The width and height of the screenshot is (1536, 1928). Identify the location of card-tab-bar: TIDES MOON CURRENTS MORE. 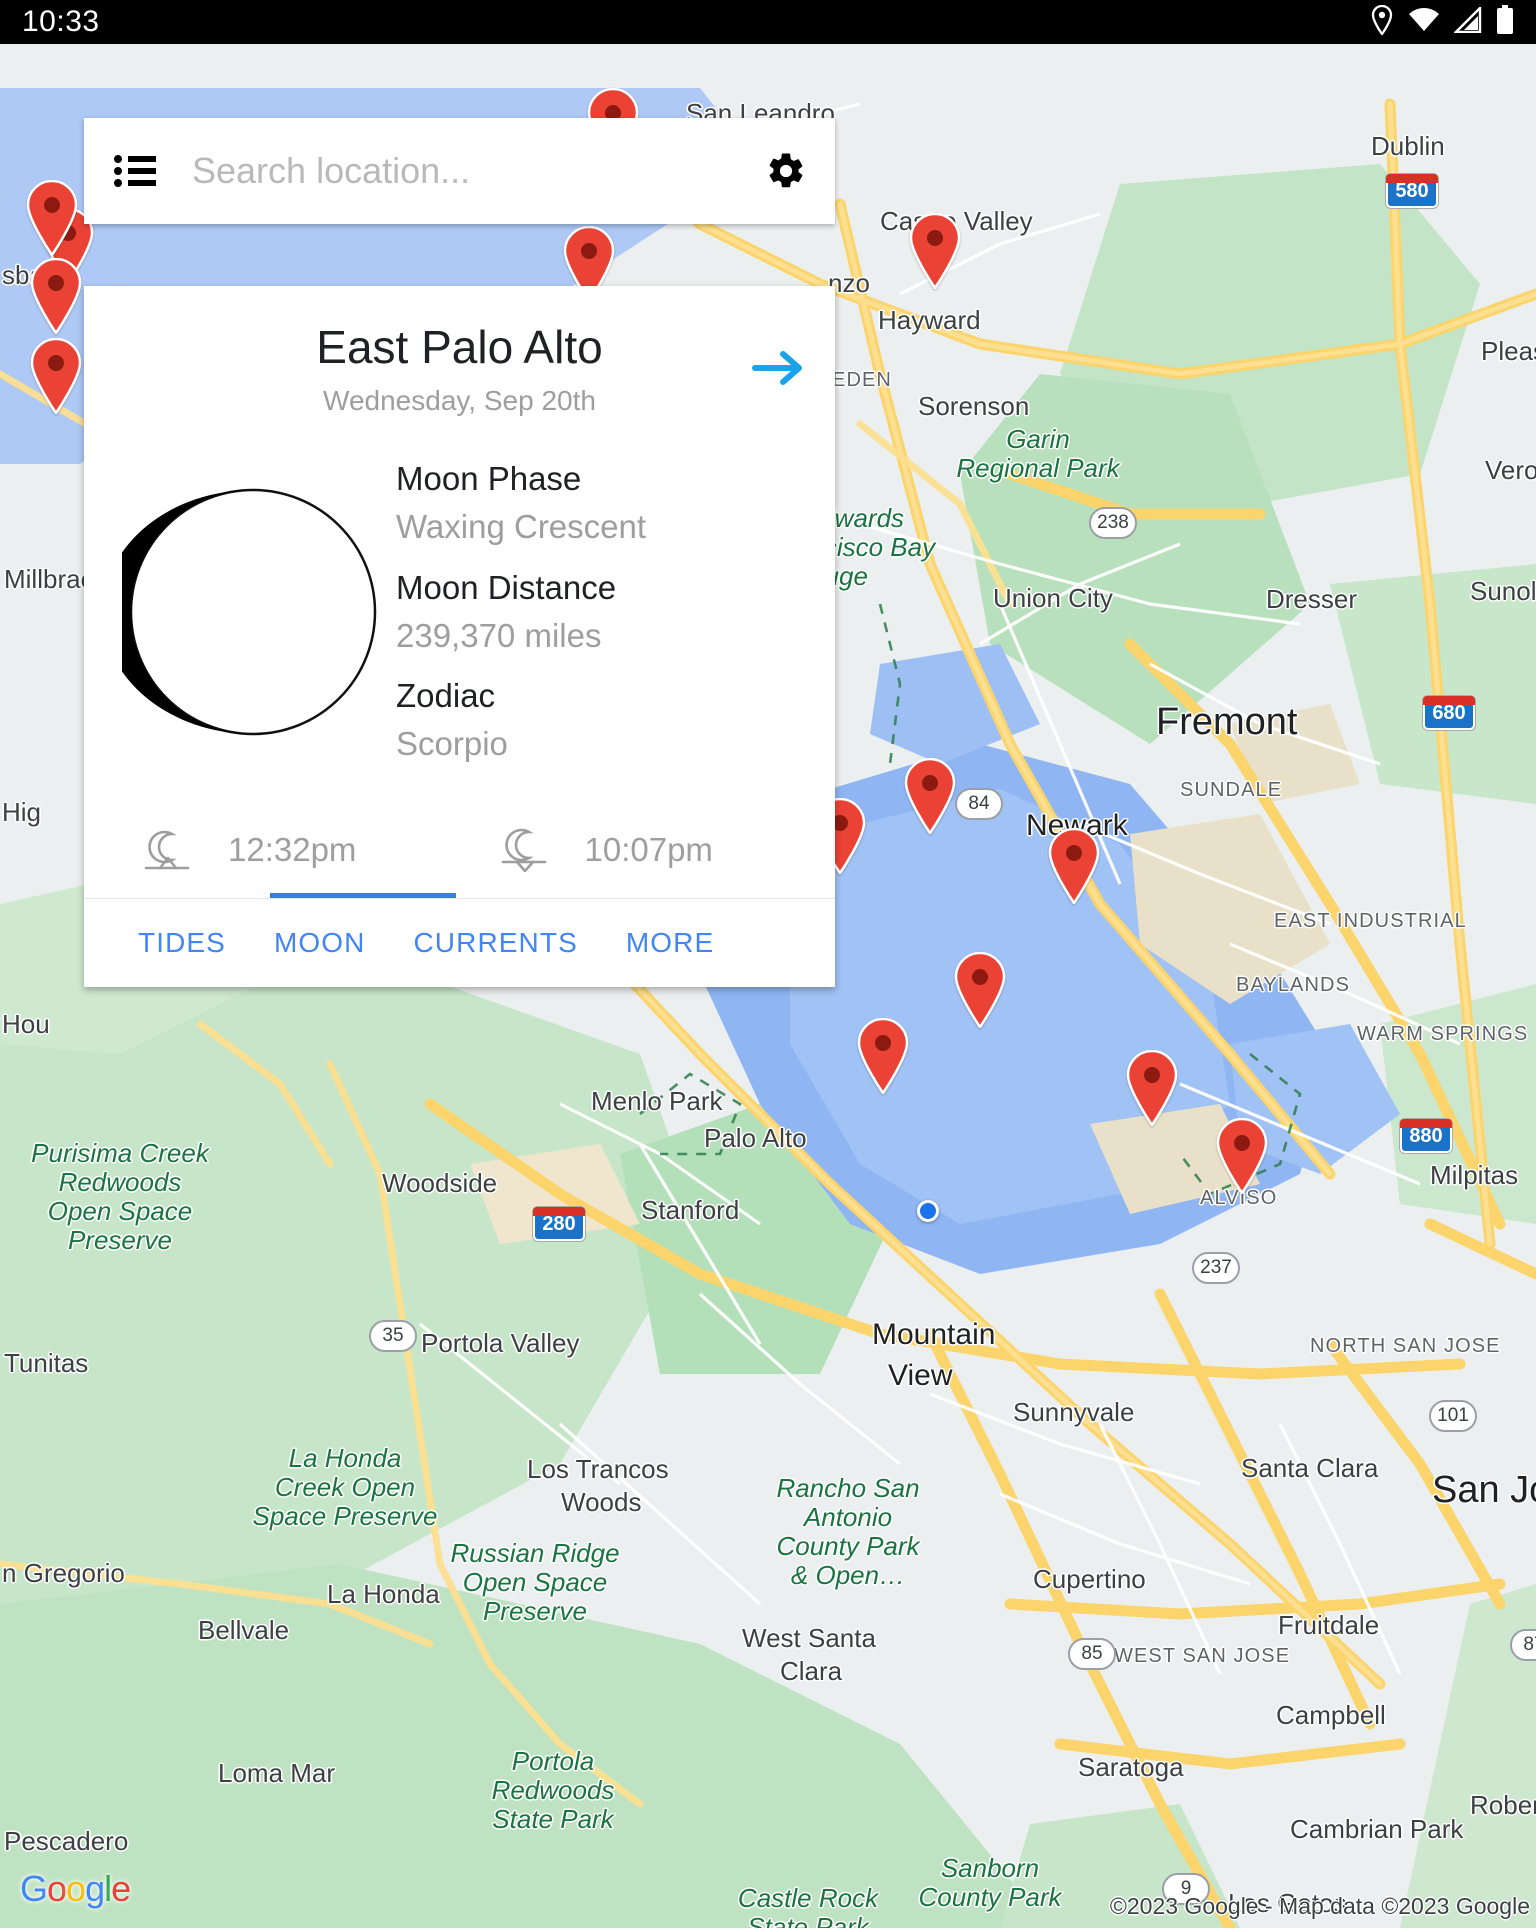
(459, 943).